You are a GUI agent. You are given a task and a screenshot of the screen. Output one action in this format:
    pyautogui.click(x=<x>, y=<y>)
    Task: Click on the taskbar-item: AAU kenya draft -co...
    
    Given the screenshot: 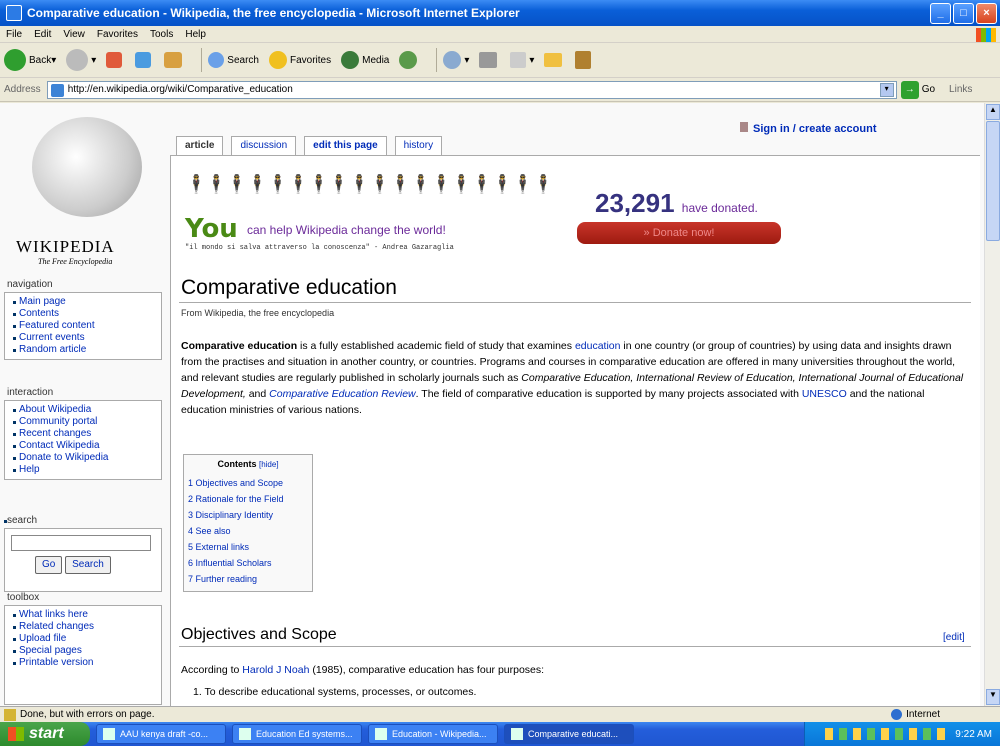 What is the action you would take?
    pyautogui.click(x=161, y=734)
    